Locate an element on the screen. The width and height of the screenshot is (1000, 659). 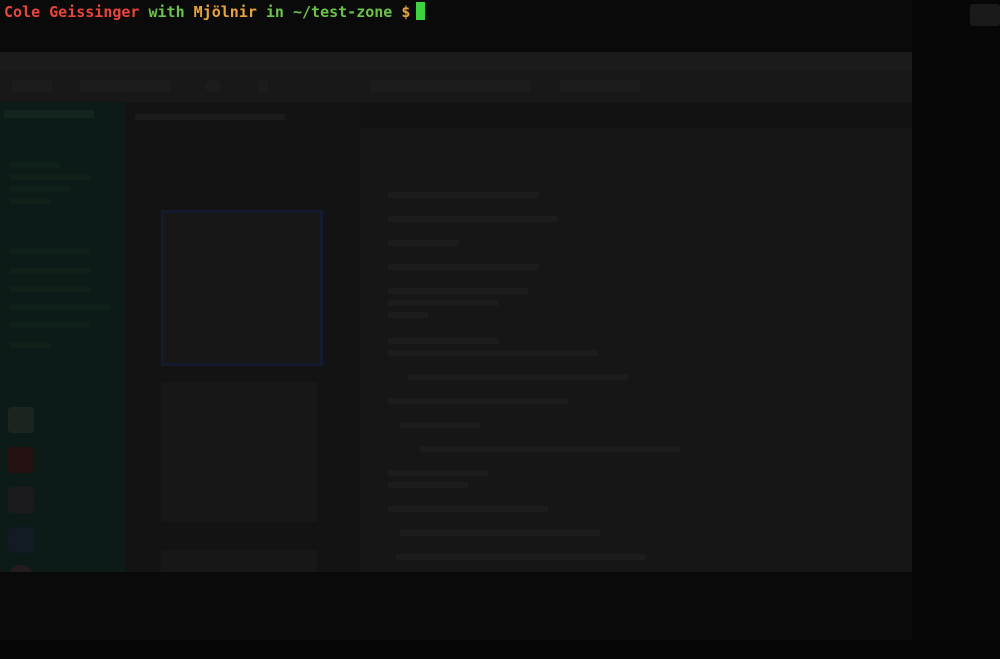
notes-icon is located at coordinates (21, 420).